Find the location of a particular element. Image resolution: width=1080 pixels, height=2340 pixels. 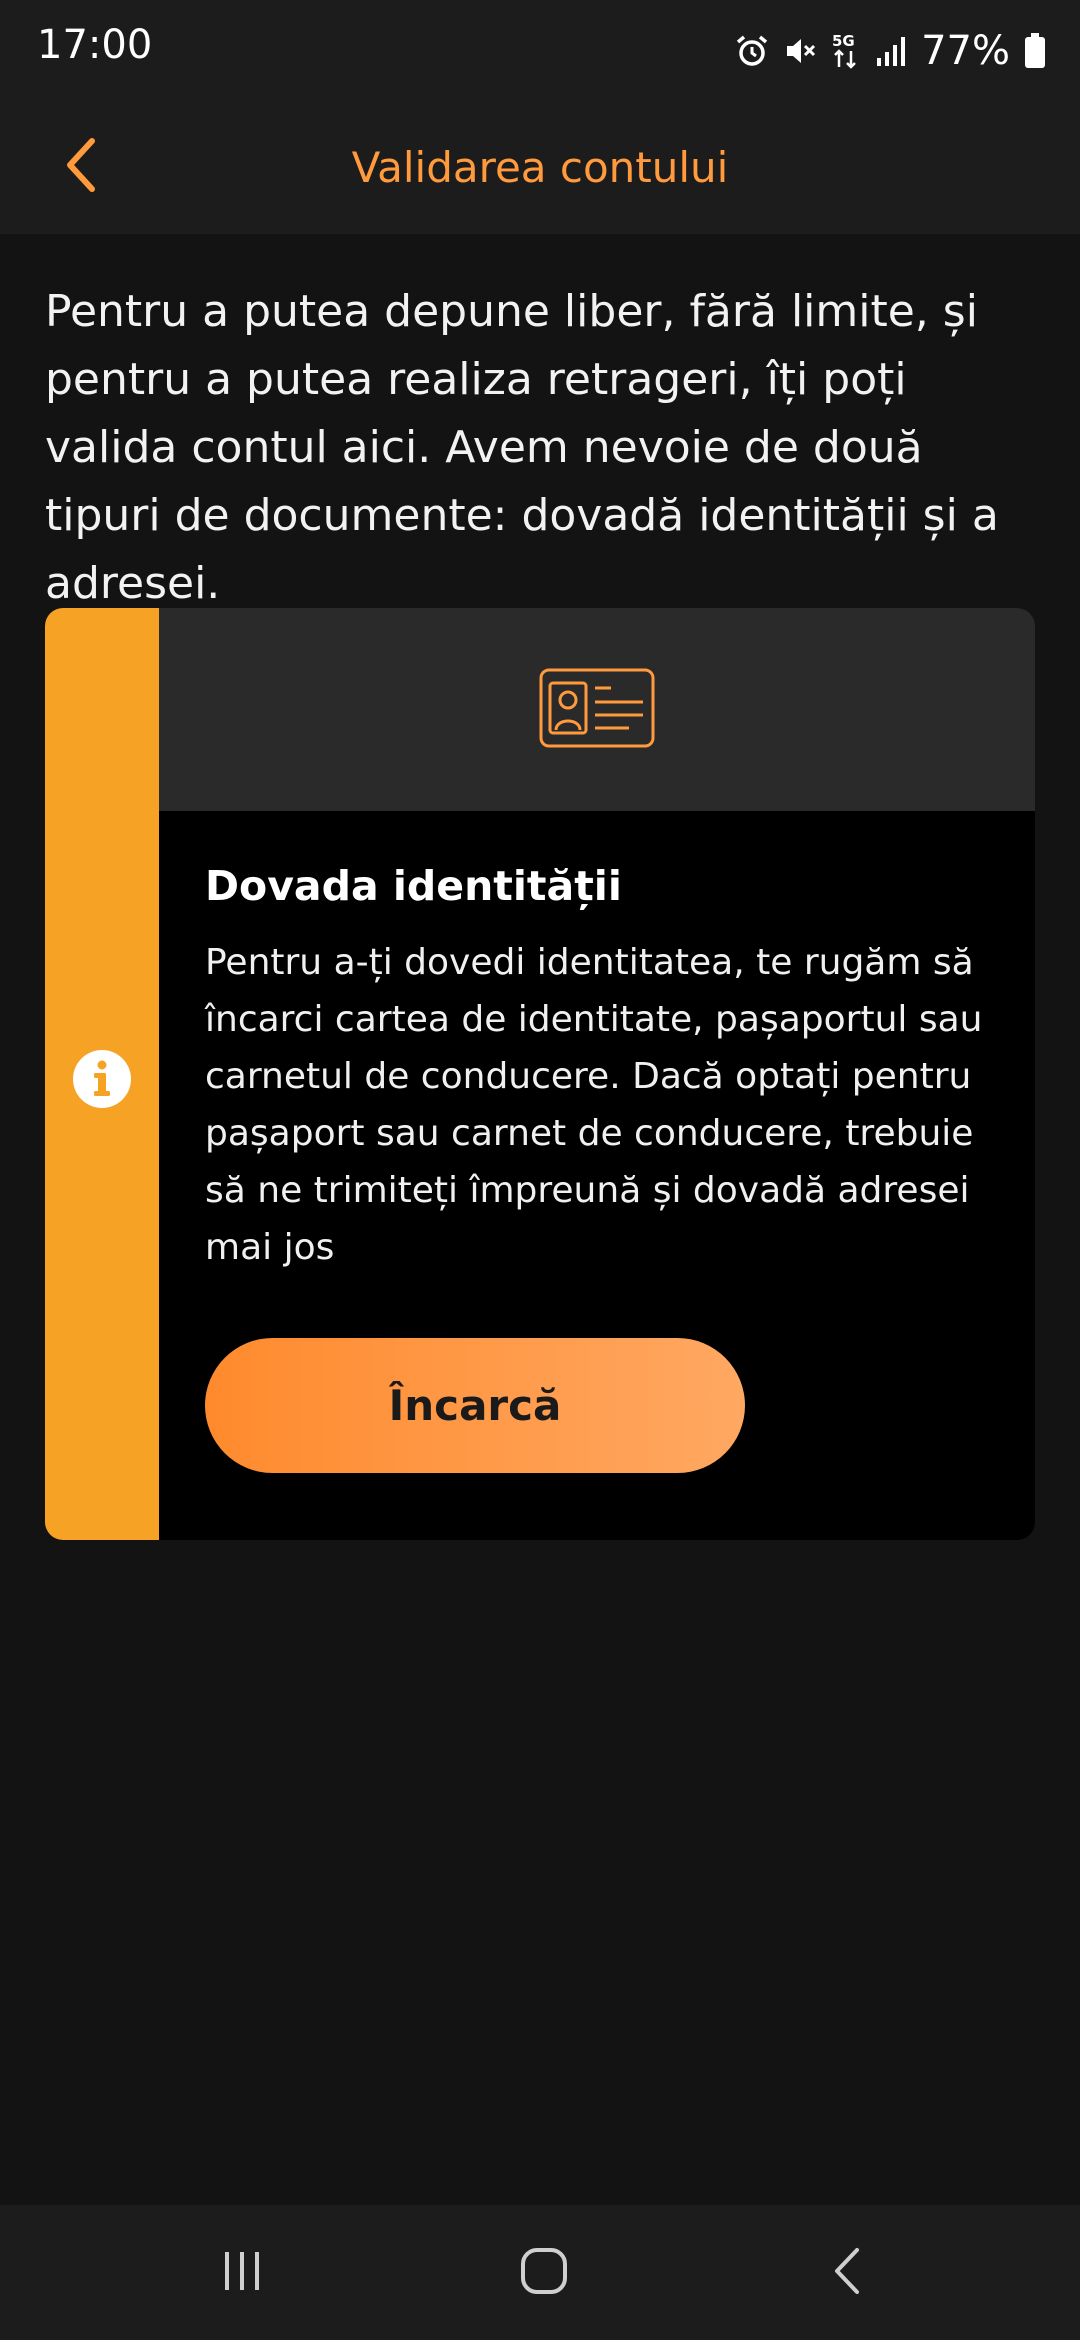

chevron-left-icon is located at coordinates (80, 167).